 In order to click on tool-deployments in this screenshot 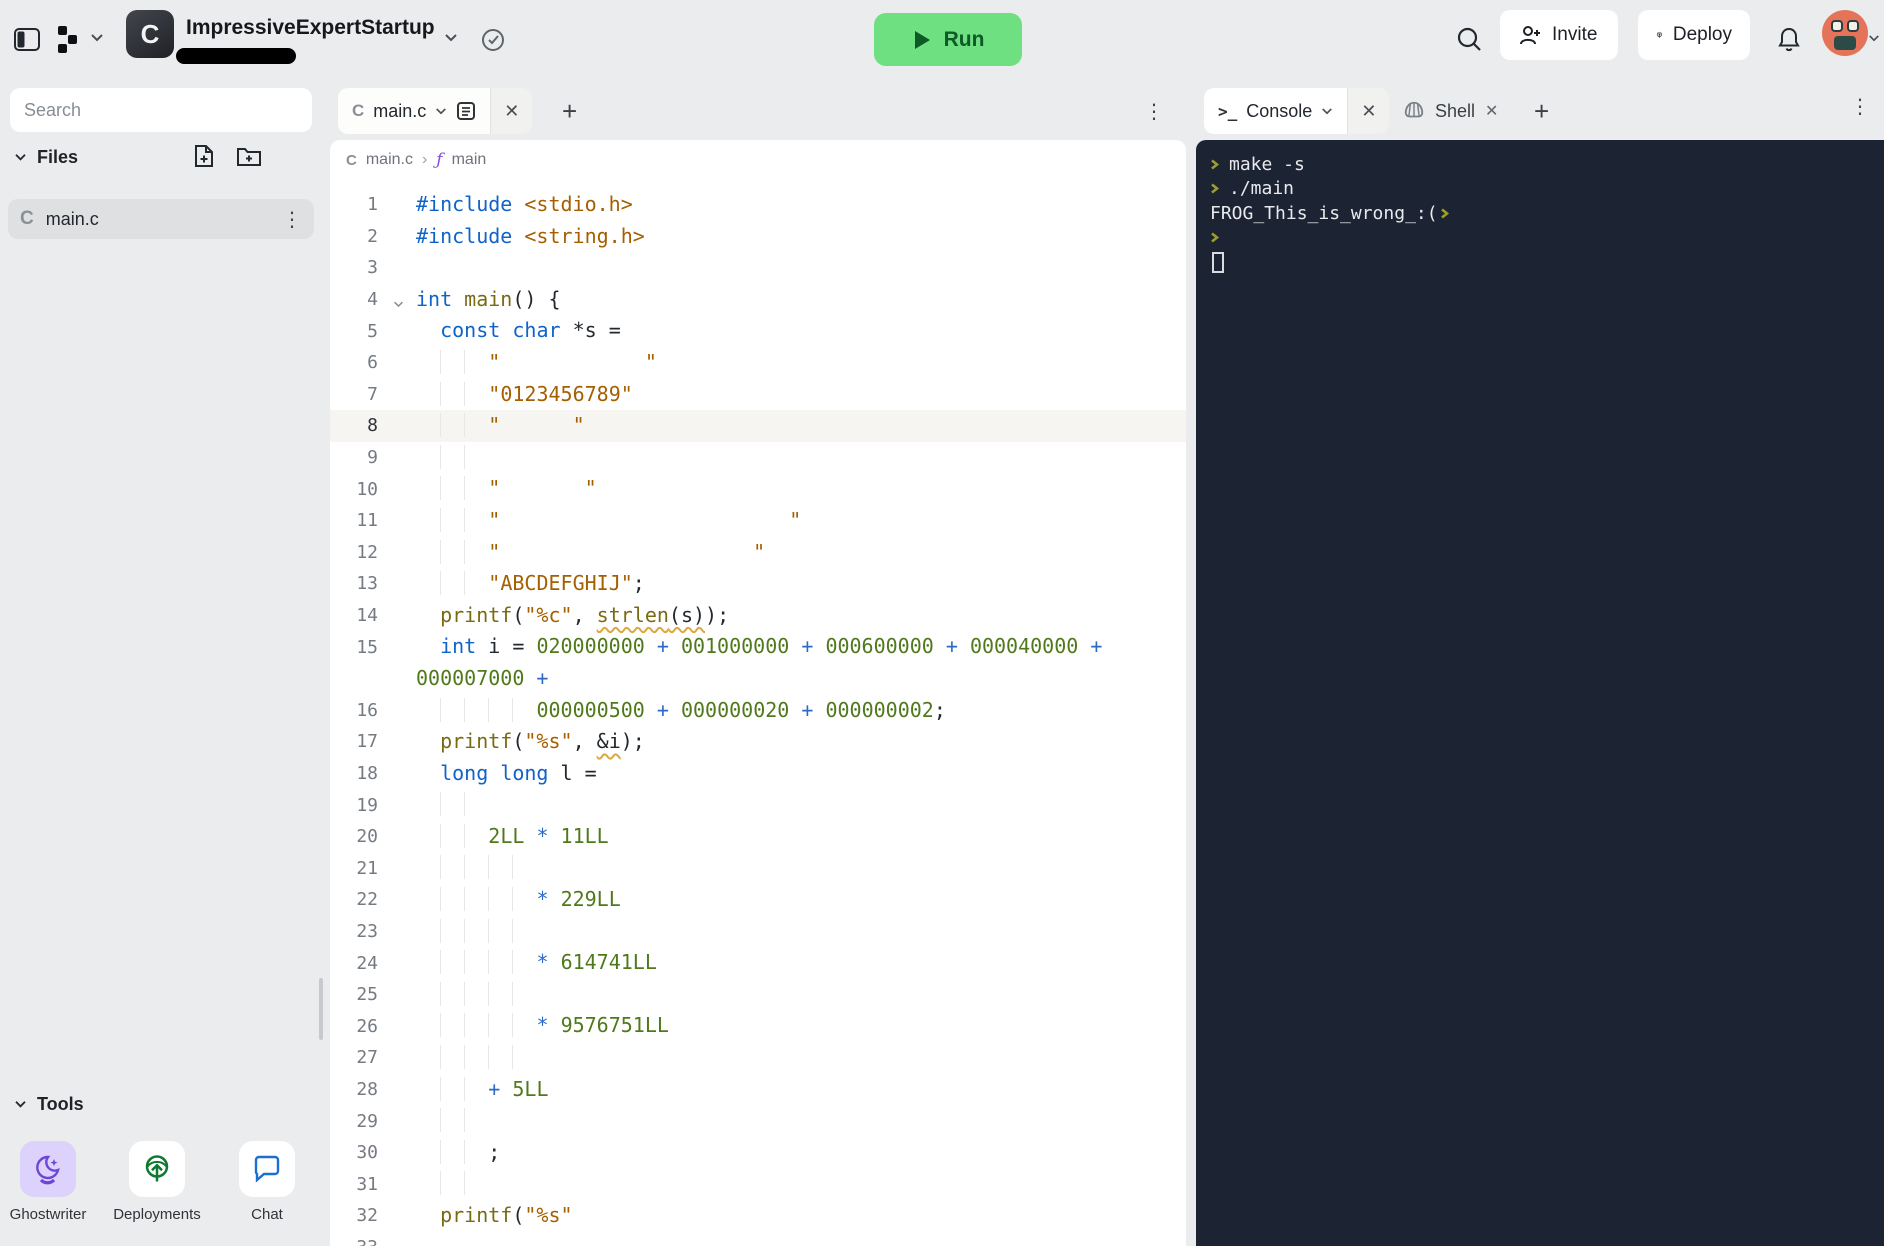, I will do `click(157, 1169)`.